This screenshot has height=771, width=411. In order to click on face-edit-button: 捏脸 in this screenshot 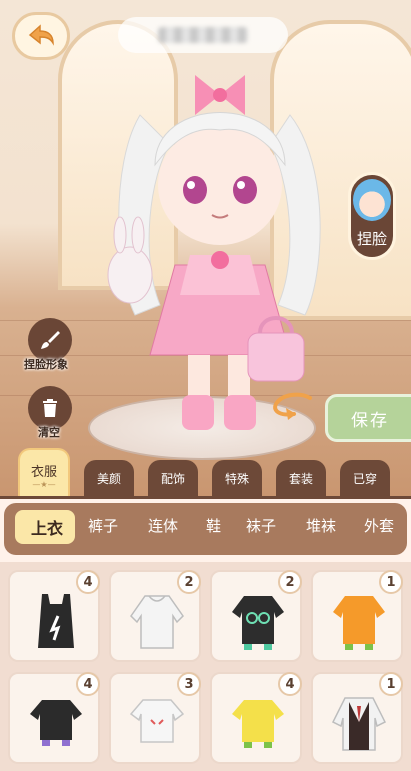, I will do `click(372, 216)`.